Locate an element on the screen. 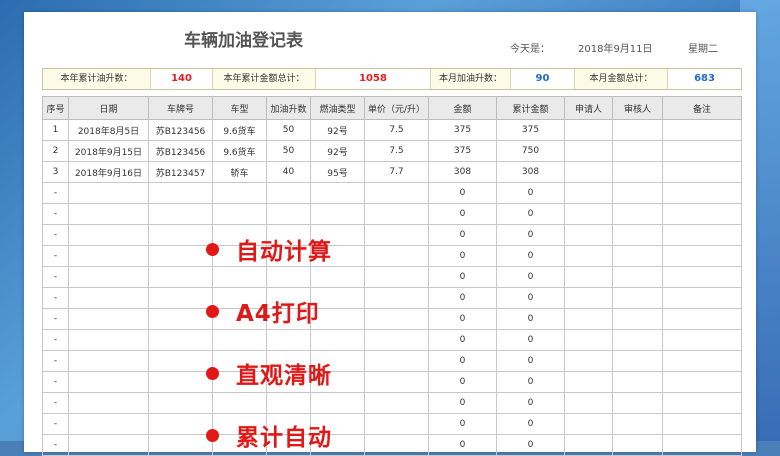 The height and width of the screenshot is (456, 780). column-header: 日期 is located at coordinates (108, 108).